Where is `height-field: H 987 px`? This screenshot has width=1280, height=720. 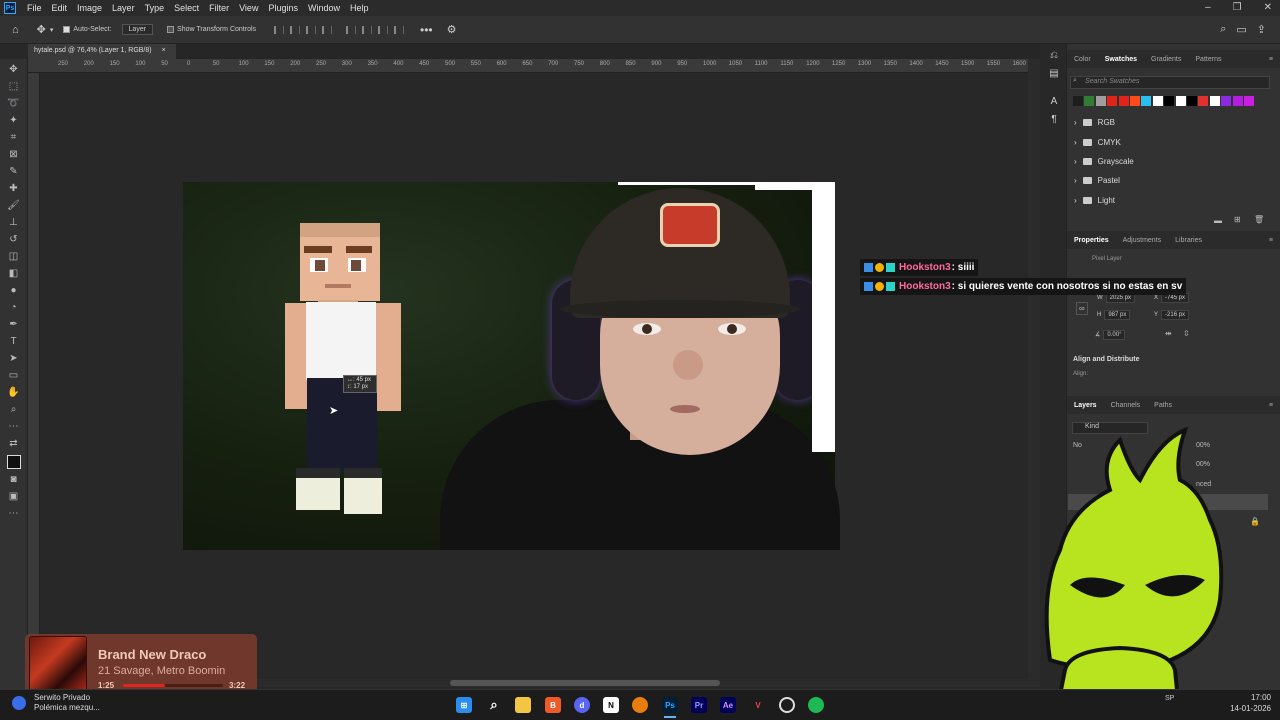
height-field: H 987 px is located at coordinates (1114, 315).